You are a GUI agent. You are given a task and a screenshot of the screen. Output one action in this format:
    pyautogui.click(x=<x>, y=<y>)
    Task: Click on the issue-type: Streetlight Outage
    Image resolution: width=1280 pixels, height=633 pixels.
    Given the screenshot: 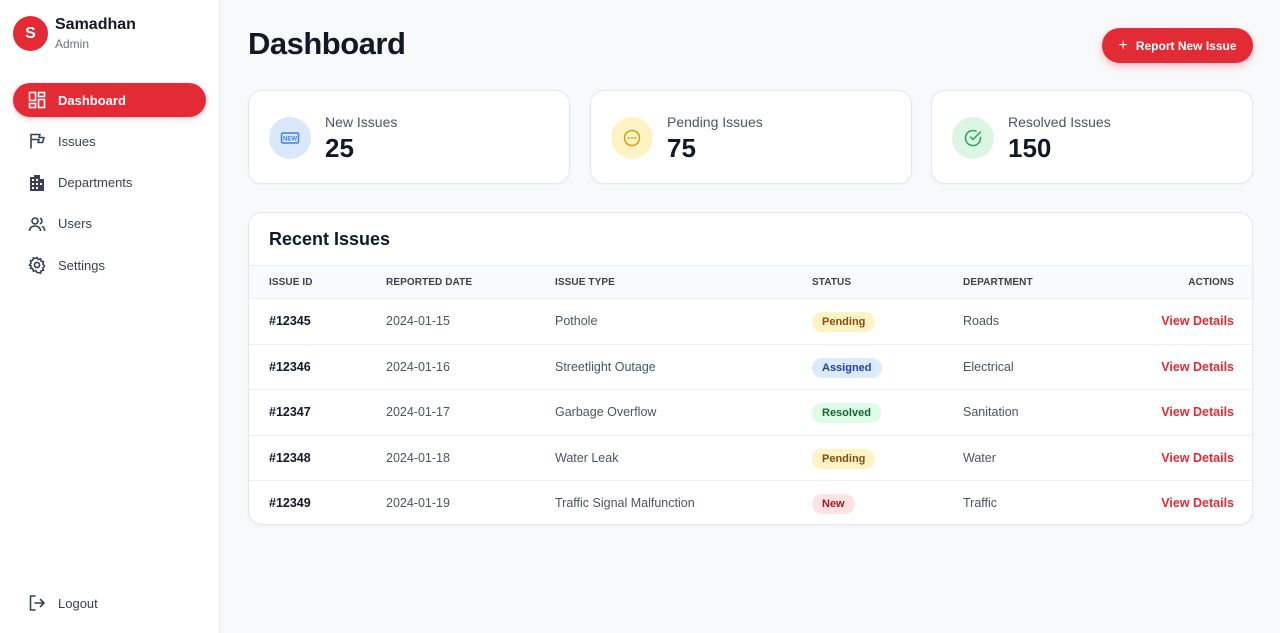 What is the action you would take?
    pyautogui.click(x=605, y=366)
    